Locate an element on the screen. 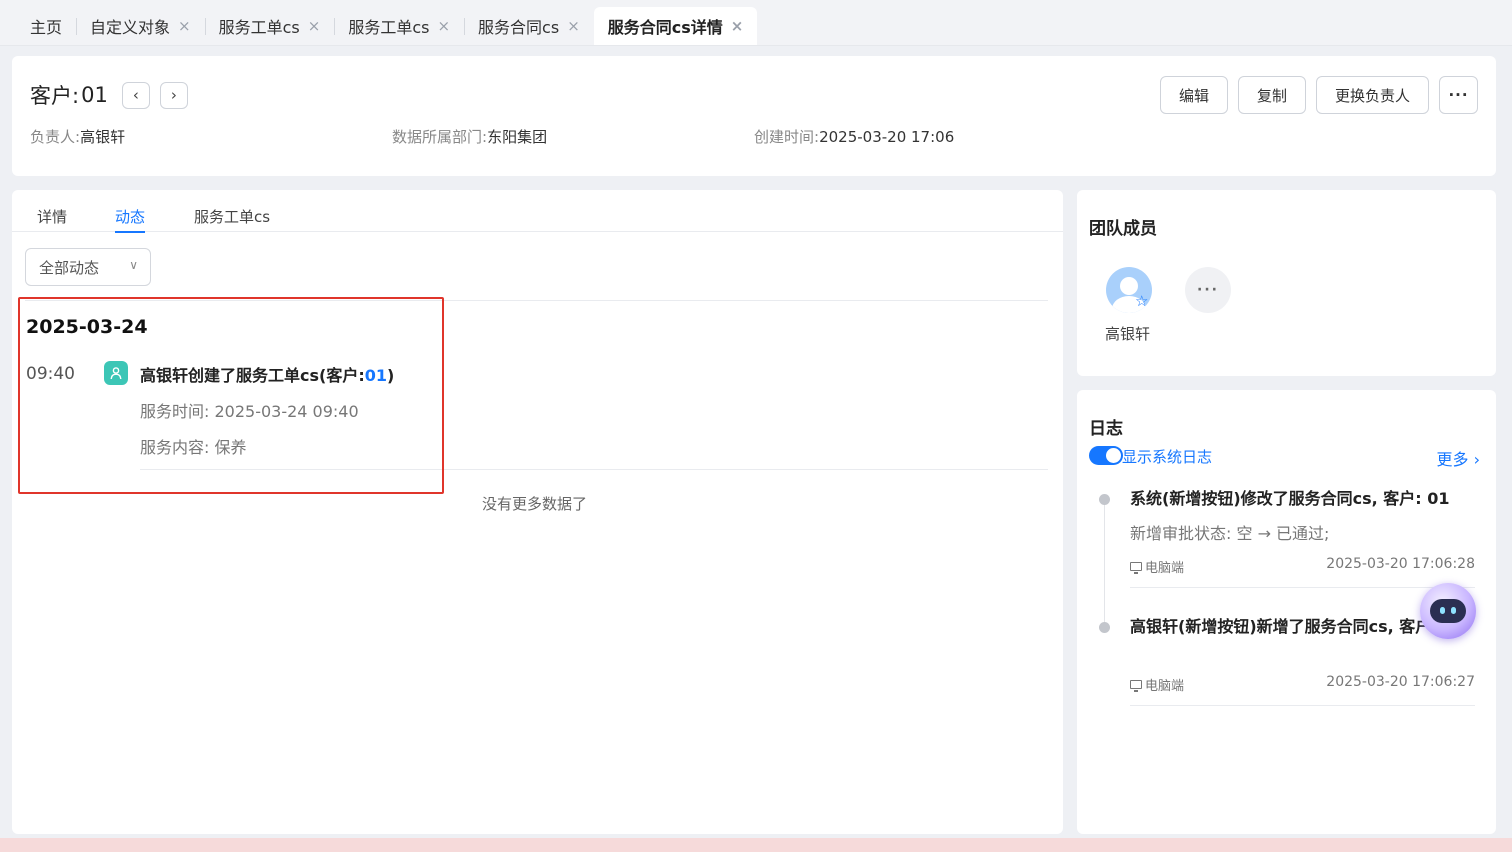  chevron-left-icon: ‹ is located at coordinates (135, 95).